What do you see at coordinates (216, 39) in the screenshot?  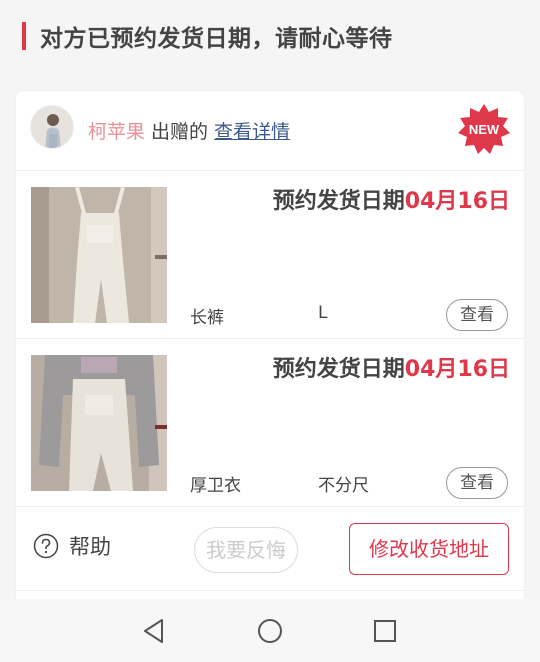 I see `page-title: 对方已预约发货日期，请耐心等待` at bounding box center [216, 39].